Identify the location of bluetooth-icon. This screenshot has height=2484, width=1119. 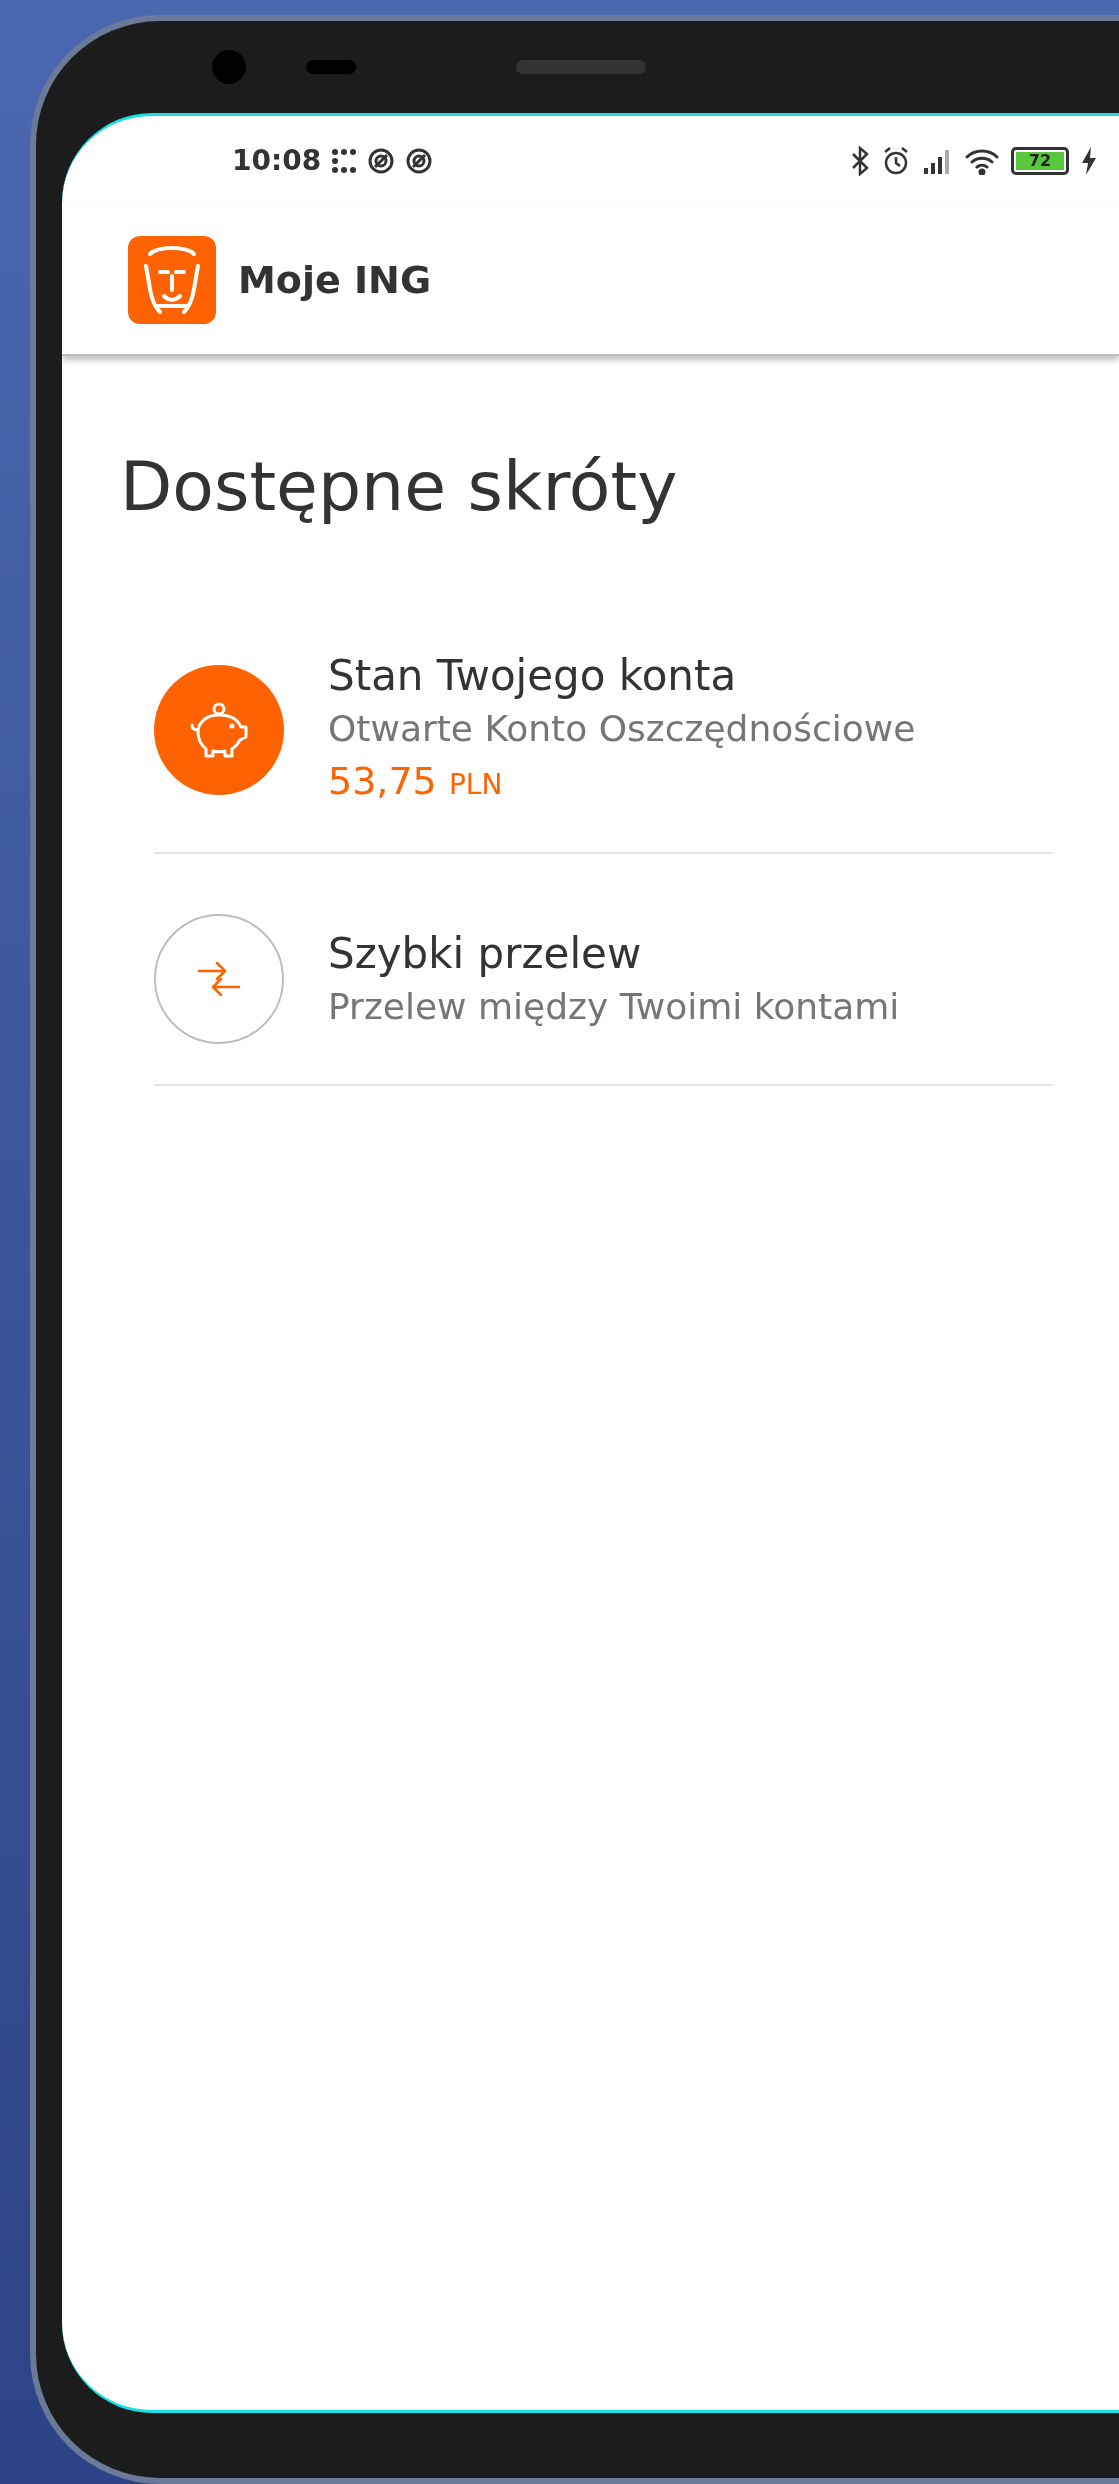
(860, 161).